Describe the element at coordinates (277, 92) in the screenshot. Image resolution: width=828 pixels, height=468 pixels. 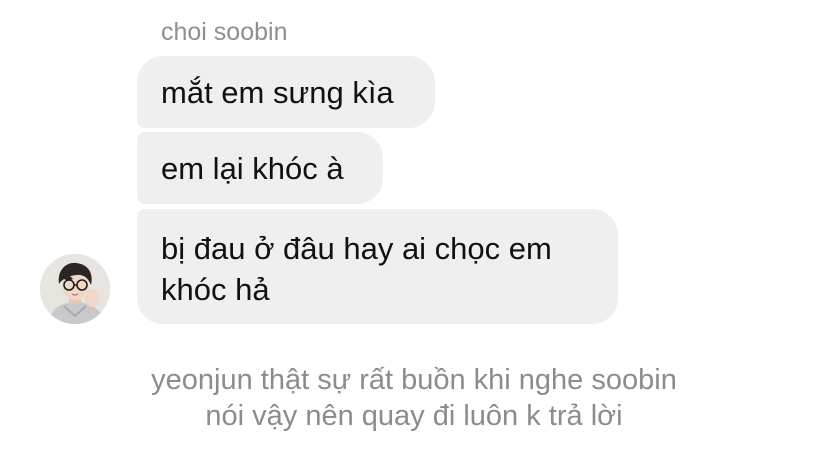
I see `message-text: mắt em sưng kìa` at that location.